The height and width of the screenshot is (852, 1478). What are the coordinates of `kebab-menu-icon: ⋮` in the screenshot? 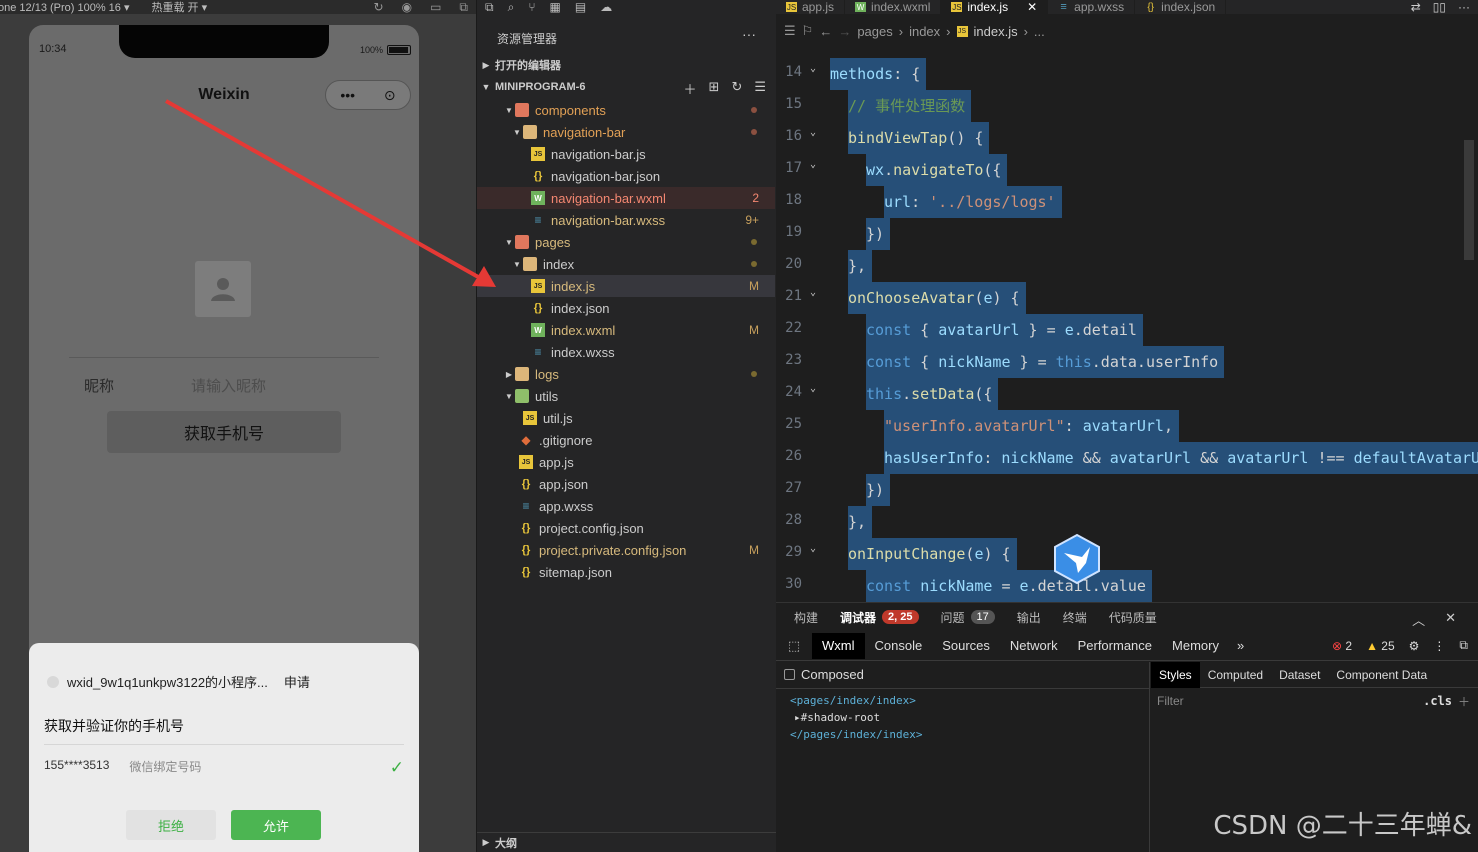 It's located at (1439, 646).